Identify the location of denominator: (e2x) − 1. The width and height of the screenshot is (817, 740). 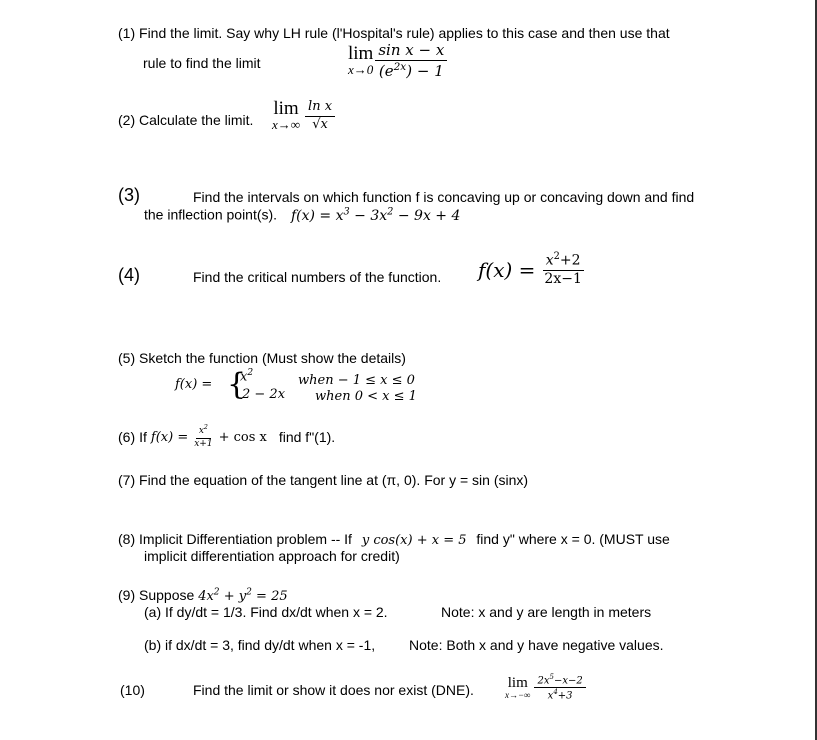
(411, 70).